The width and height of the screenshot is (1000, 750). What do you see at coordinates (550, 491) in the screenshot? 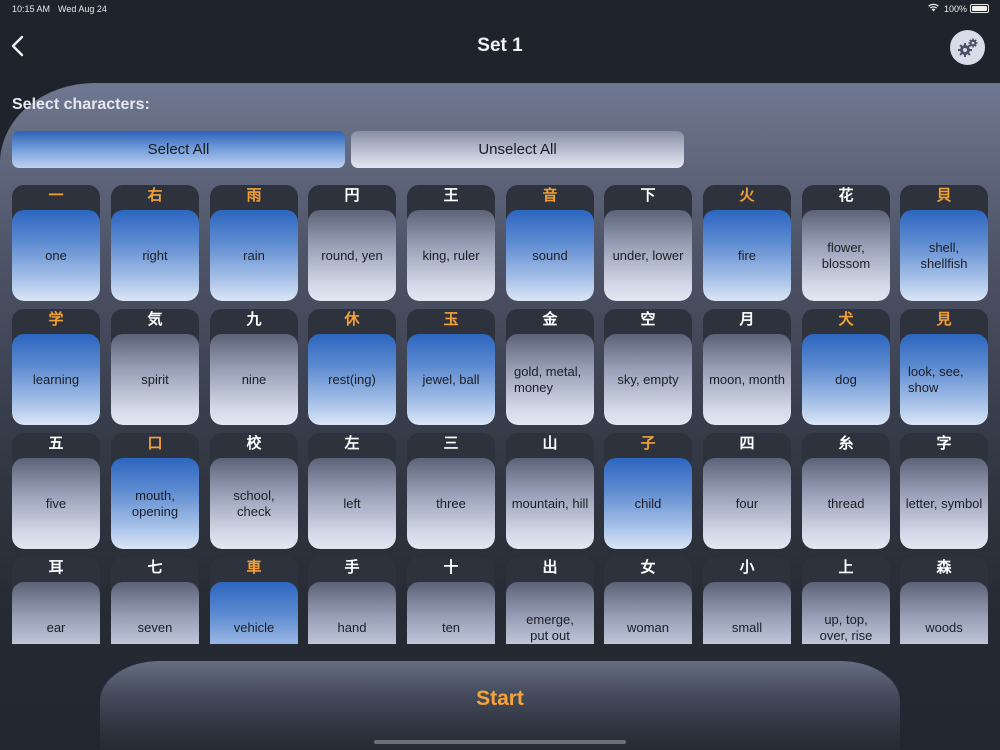
I see `character-card: 山 mountain, hill` at bounding box center [550, 491].